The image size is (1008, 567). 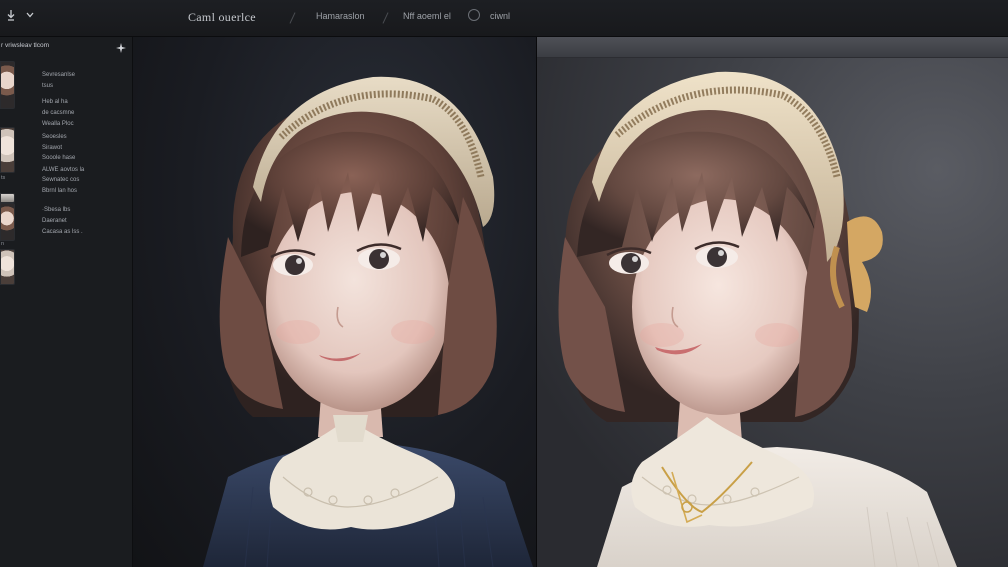 I want to click on sidebar-line: Heb al ha, so click(x=55, y=102).